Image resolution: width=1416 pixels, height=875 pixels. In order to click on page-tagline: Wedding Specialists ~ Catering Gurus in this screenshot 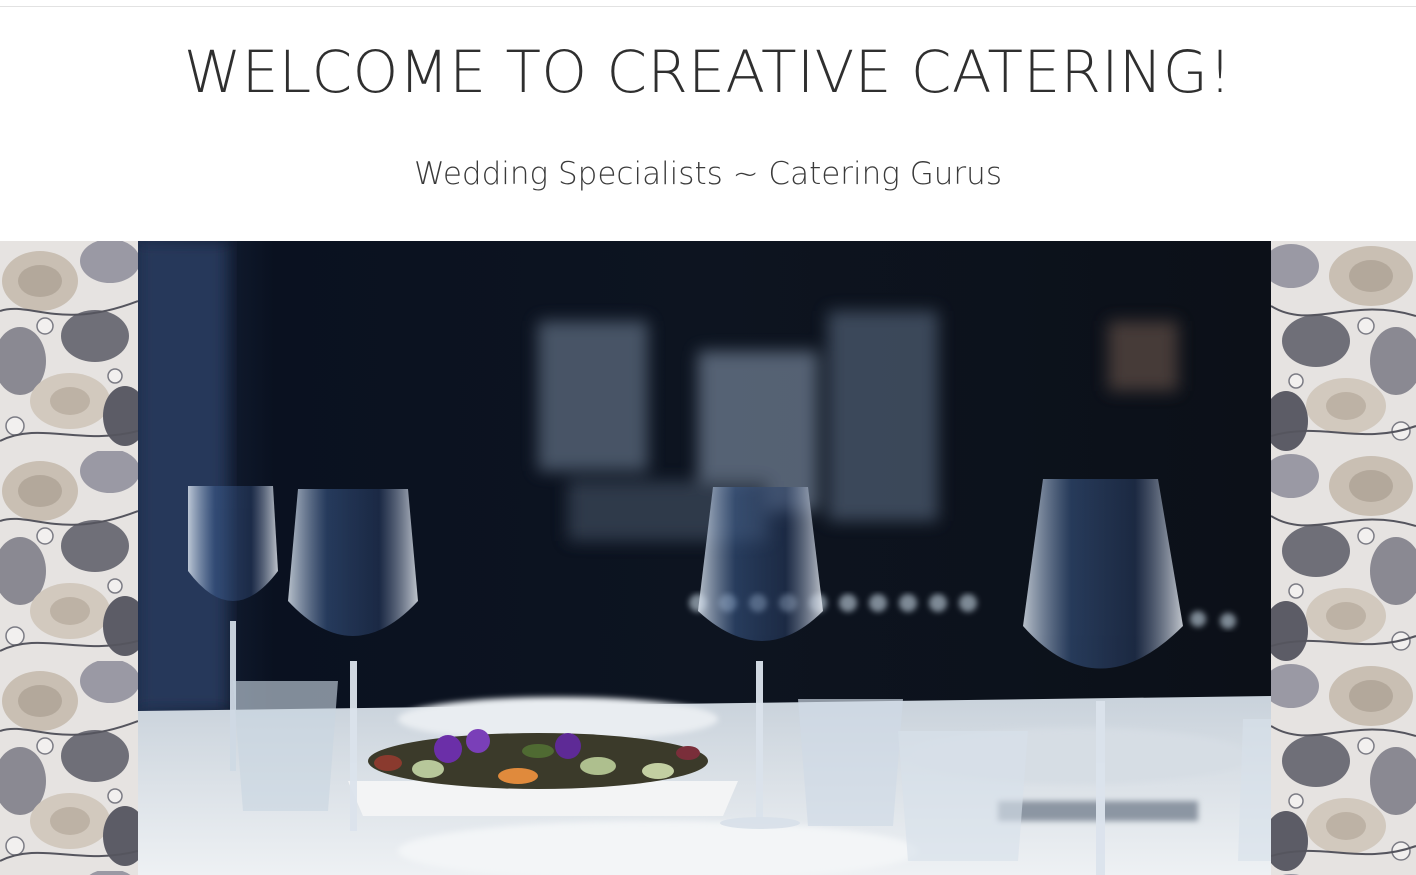, I will do `click(708, 174)`.